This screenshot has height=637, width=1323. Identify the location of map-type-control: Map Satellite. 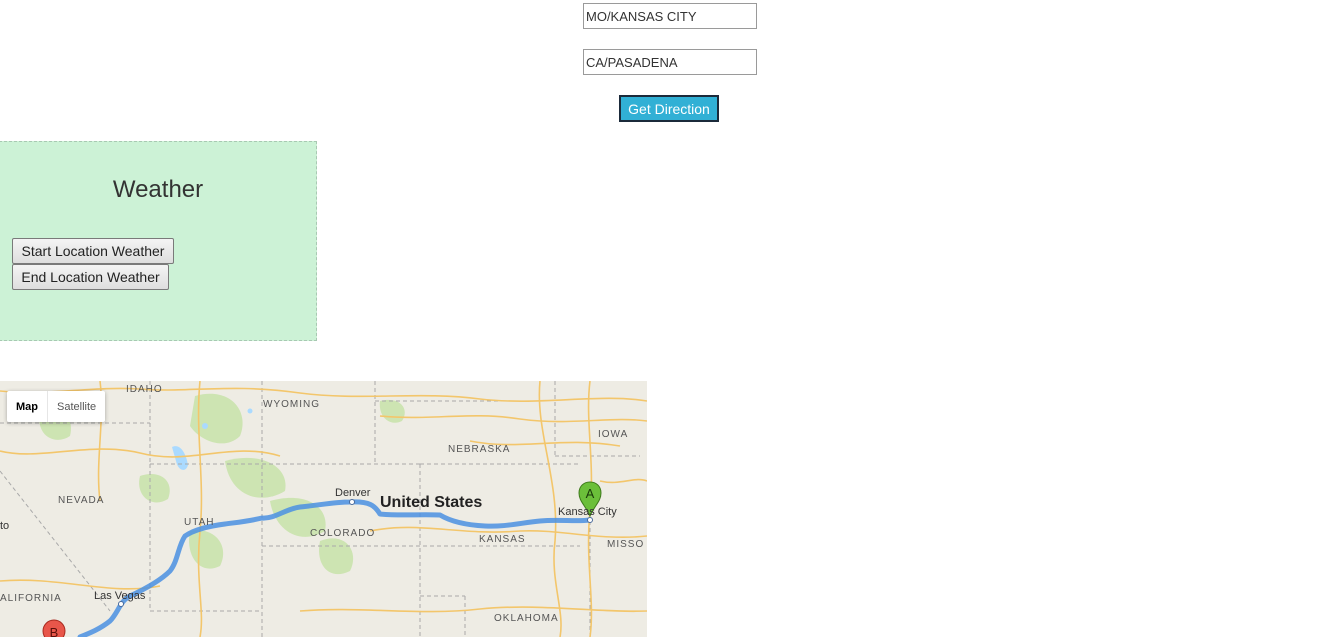
(56, 406).